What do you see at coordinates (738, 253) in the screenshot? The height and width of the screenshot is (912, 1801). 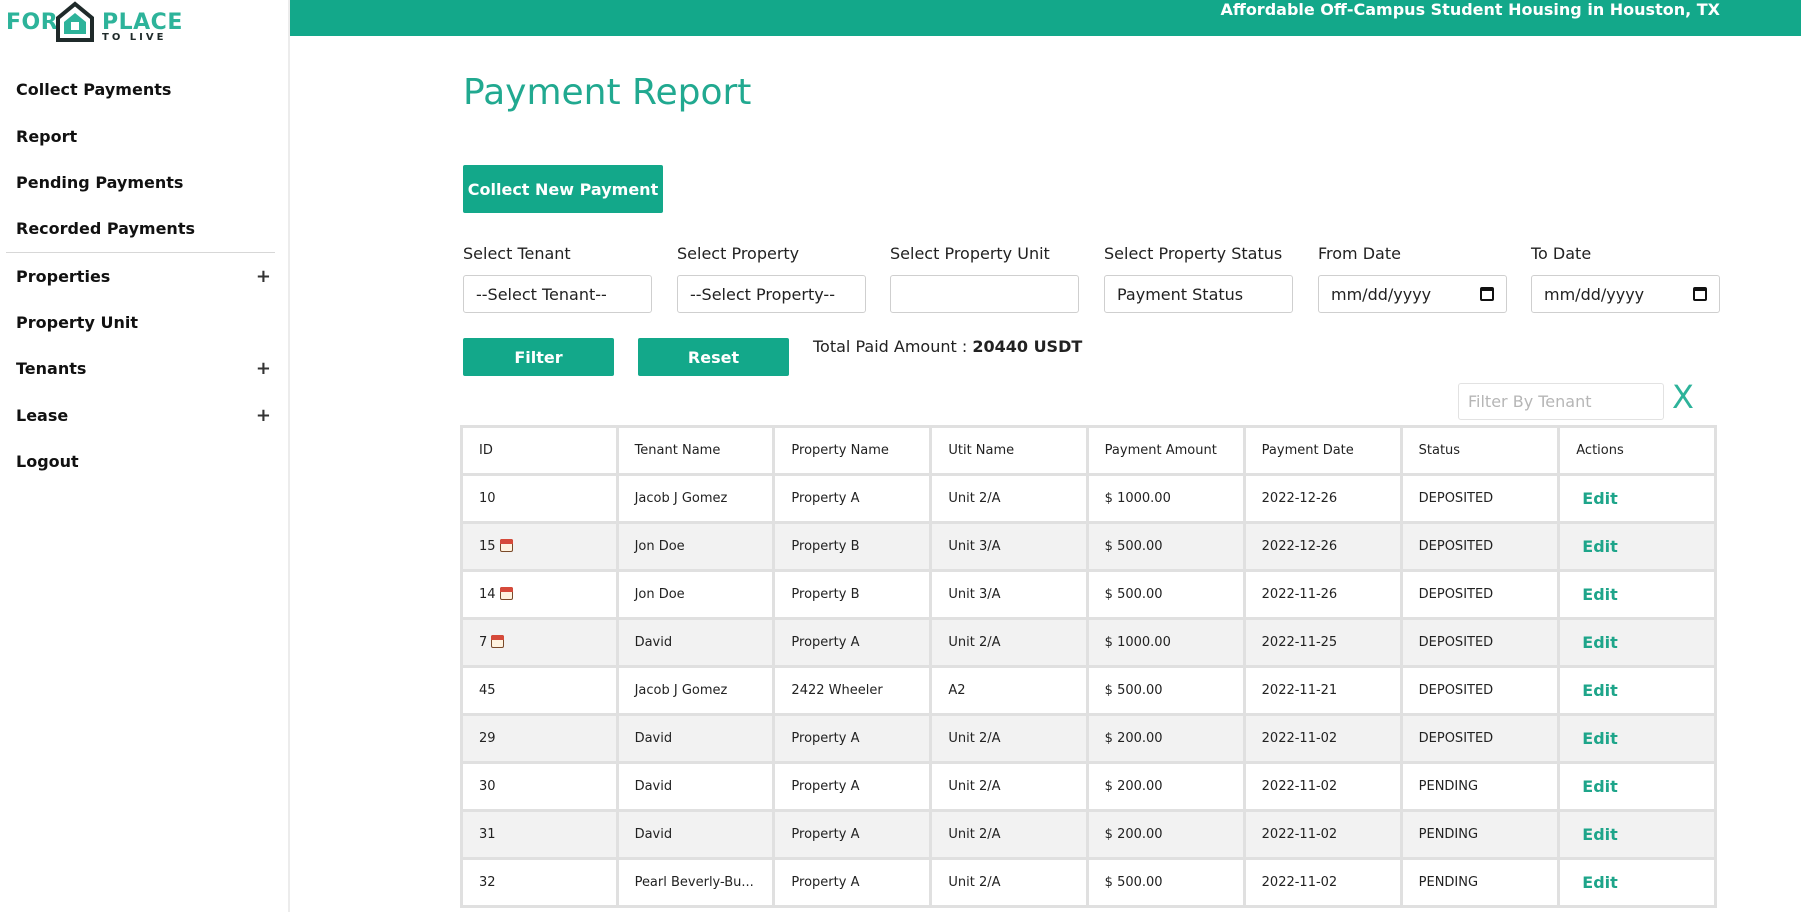 I see `select-property-label: Select Property` at bounding box center [738, 253].